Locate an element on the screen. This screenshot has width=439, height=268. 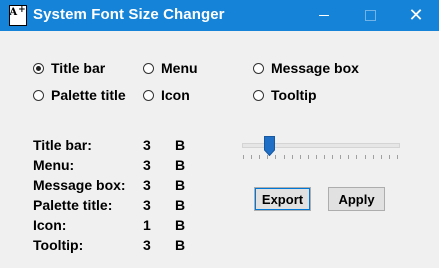
title-bar: A+ System Font Size Changer ✕ is located at coordinates (219, 15).